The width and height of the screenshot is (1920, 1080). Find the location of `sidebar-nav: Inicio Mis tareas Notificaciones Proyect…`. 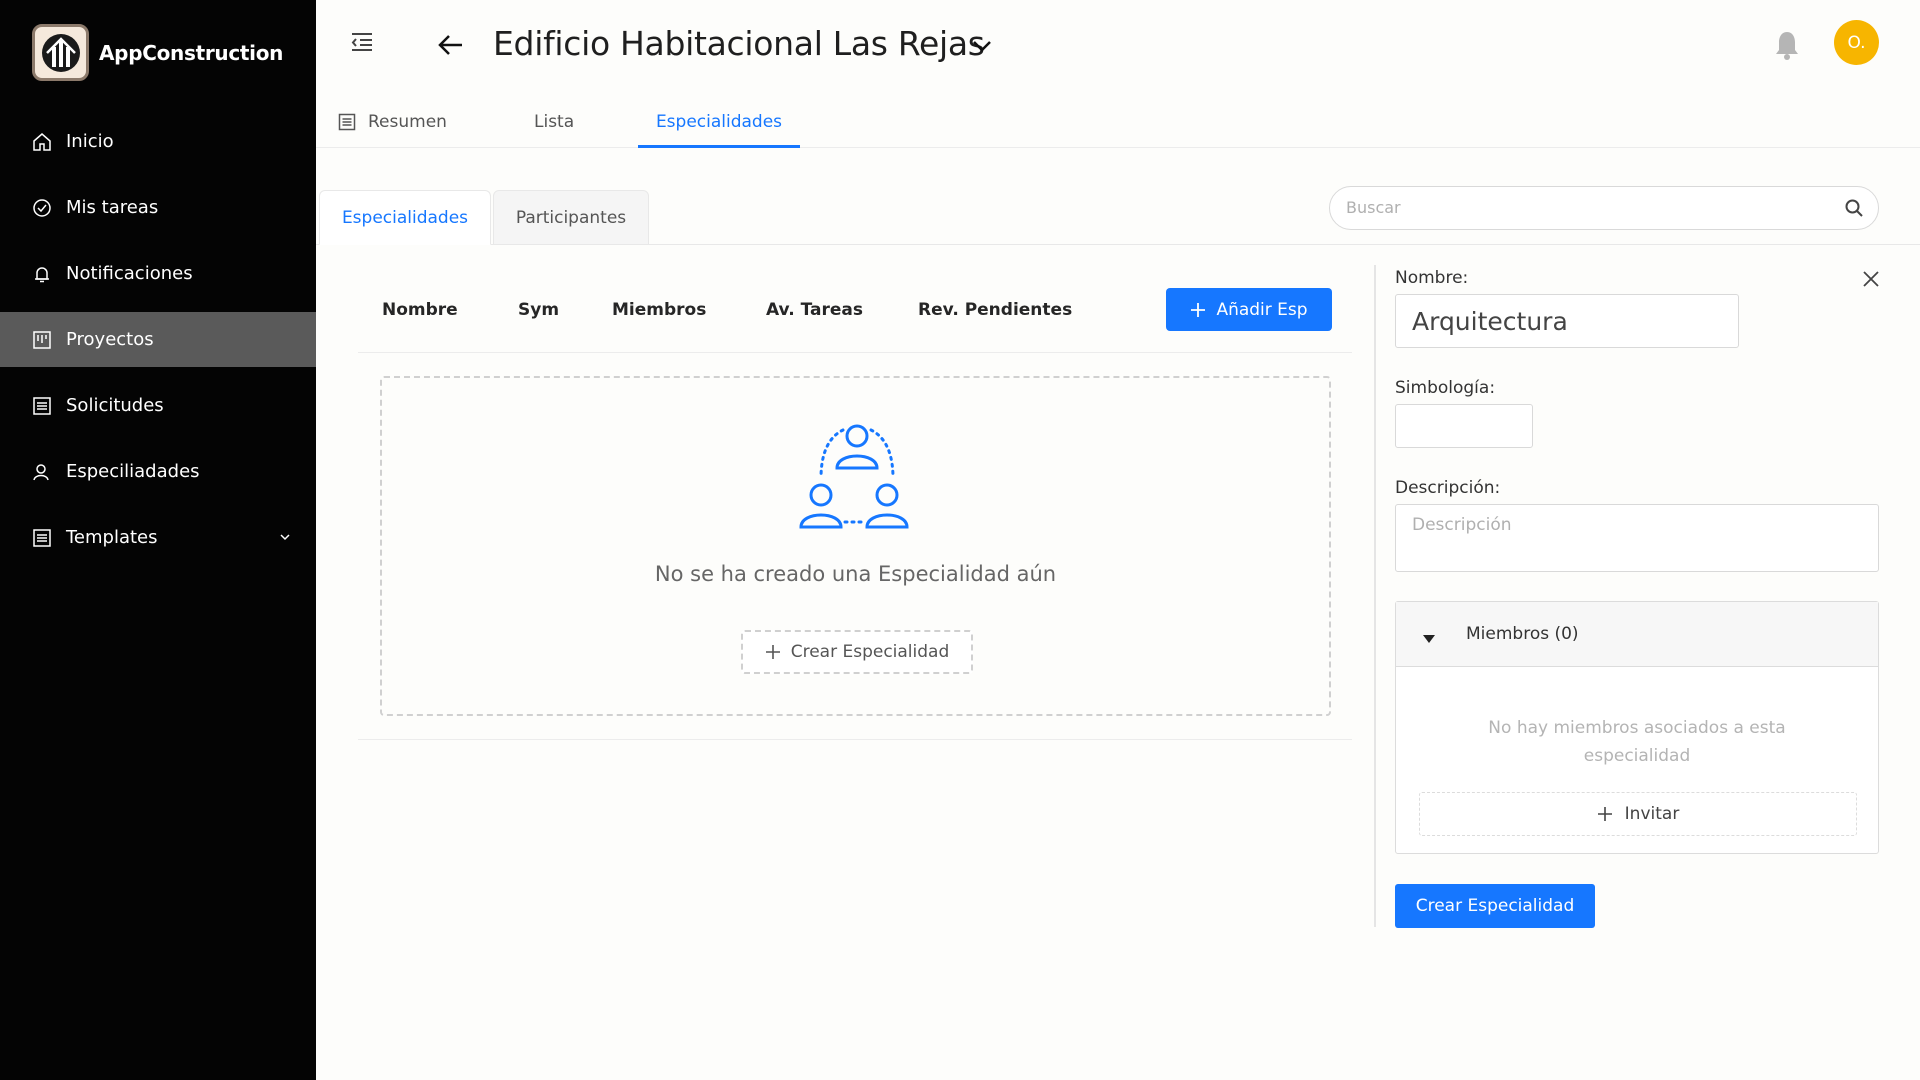

sidebar-nav: Inicio Mis tareas Notificaciones Proyect… is located at coordinates (158, 345).